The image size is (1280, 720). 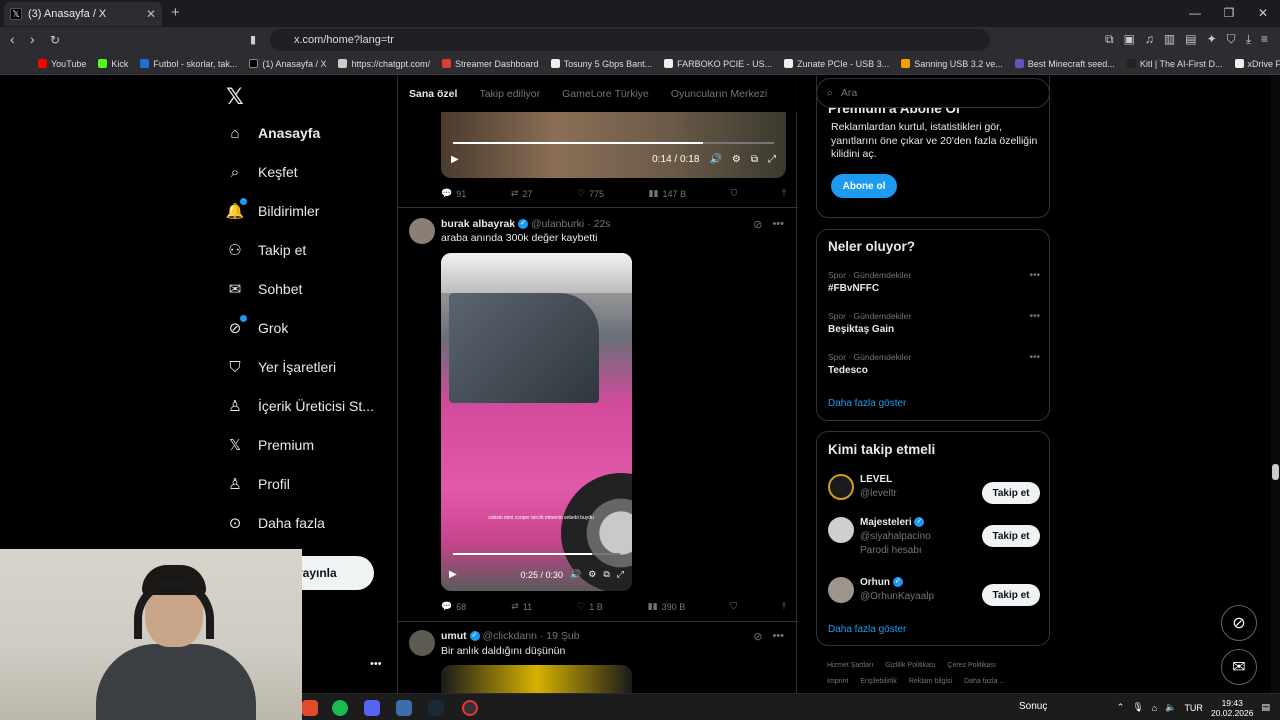 I want to click on scrollbar-thumb, so click(x=1275, y=472).